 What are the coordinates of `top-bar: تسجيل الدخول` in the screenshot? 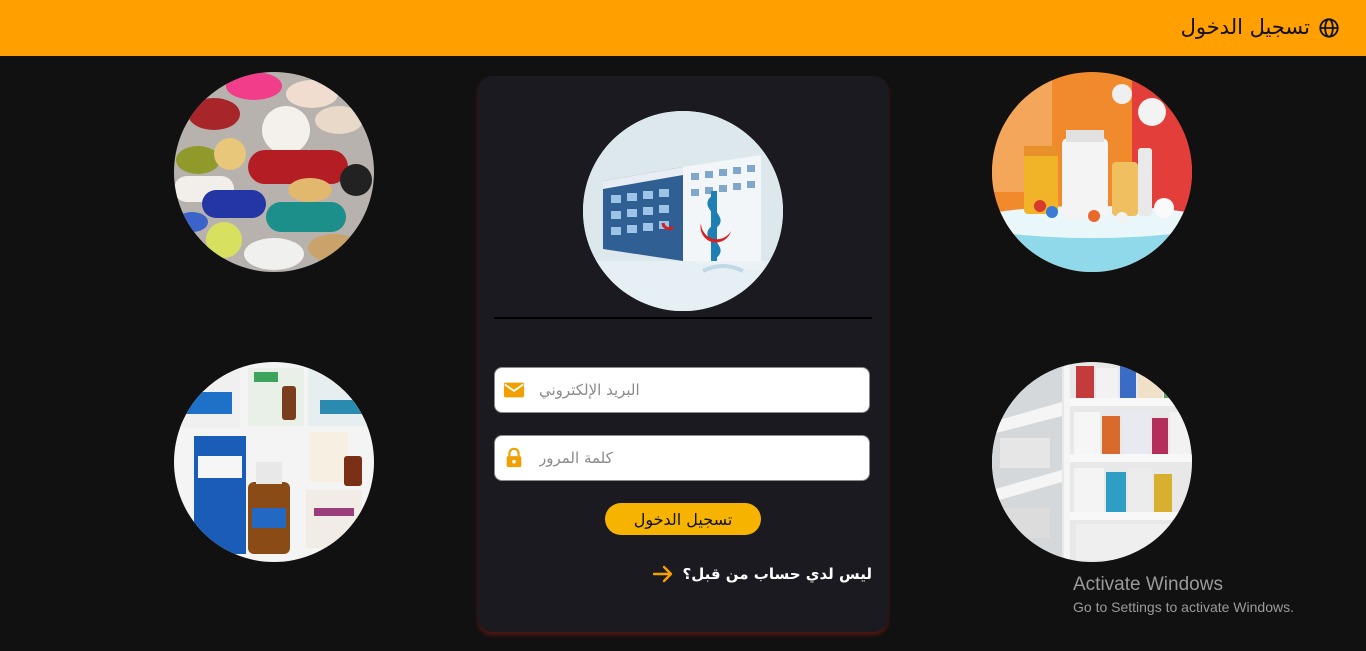 It's located at (683, 28).